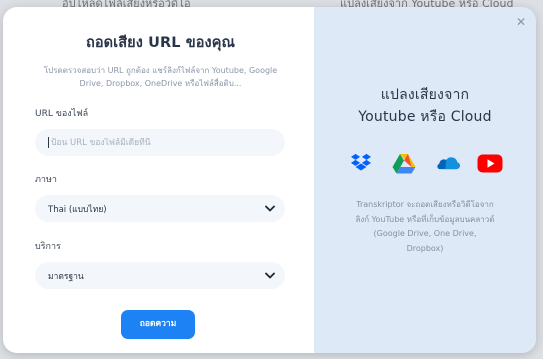 Image resolution: width=543 pixels, height=359 pixels. Describe the element at coordinates (160, 208) in the screenshot. I see `language-select: Thai (แบบไทย)` at that location.